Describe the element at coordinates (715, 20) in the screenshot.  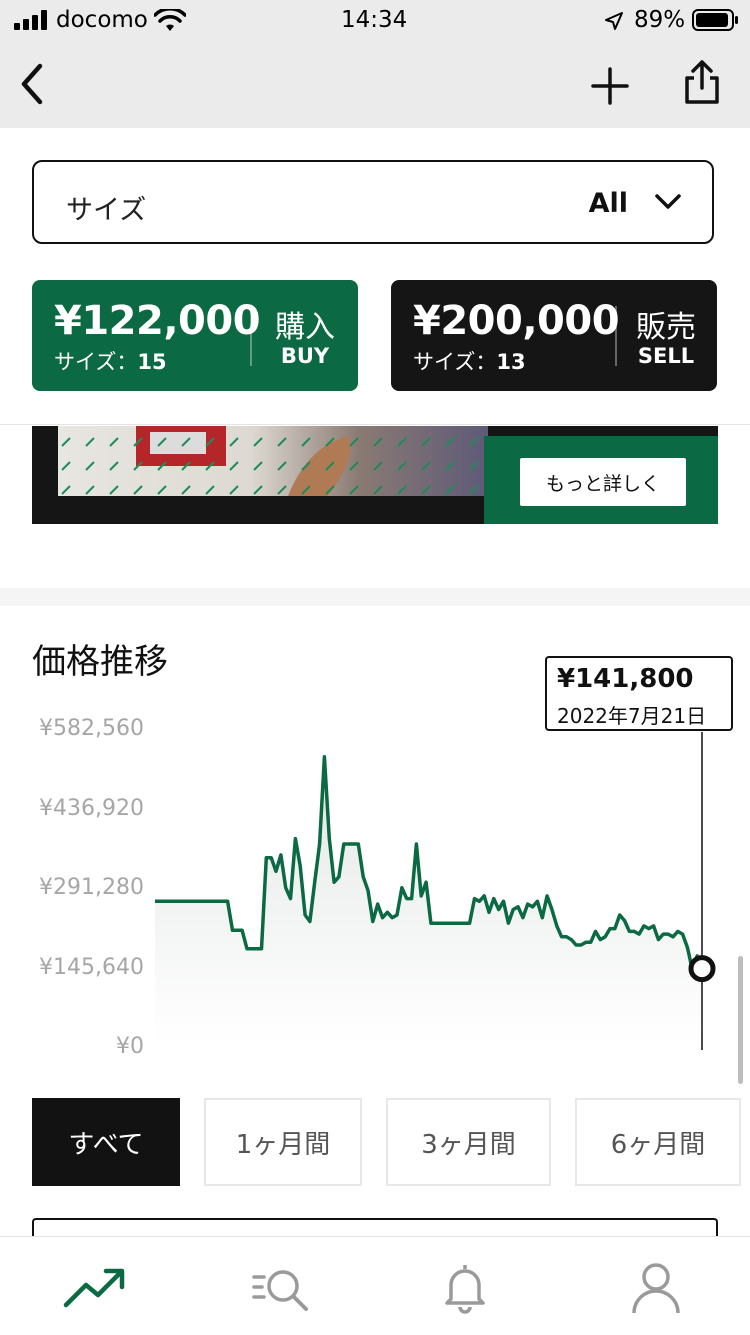
I see `battery-icon` at that location.